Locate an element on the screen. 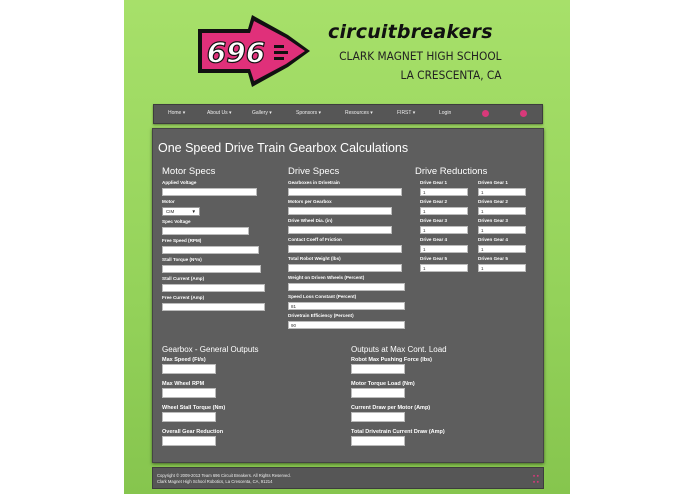 The image size is (695, 494). applied-voltage-input is located at coordinates (209, 192).